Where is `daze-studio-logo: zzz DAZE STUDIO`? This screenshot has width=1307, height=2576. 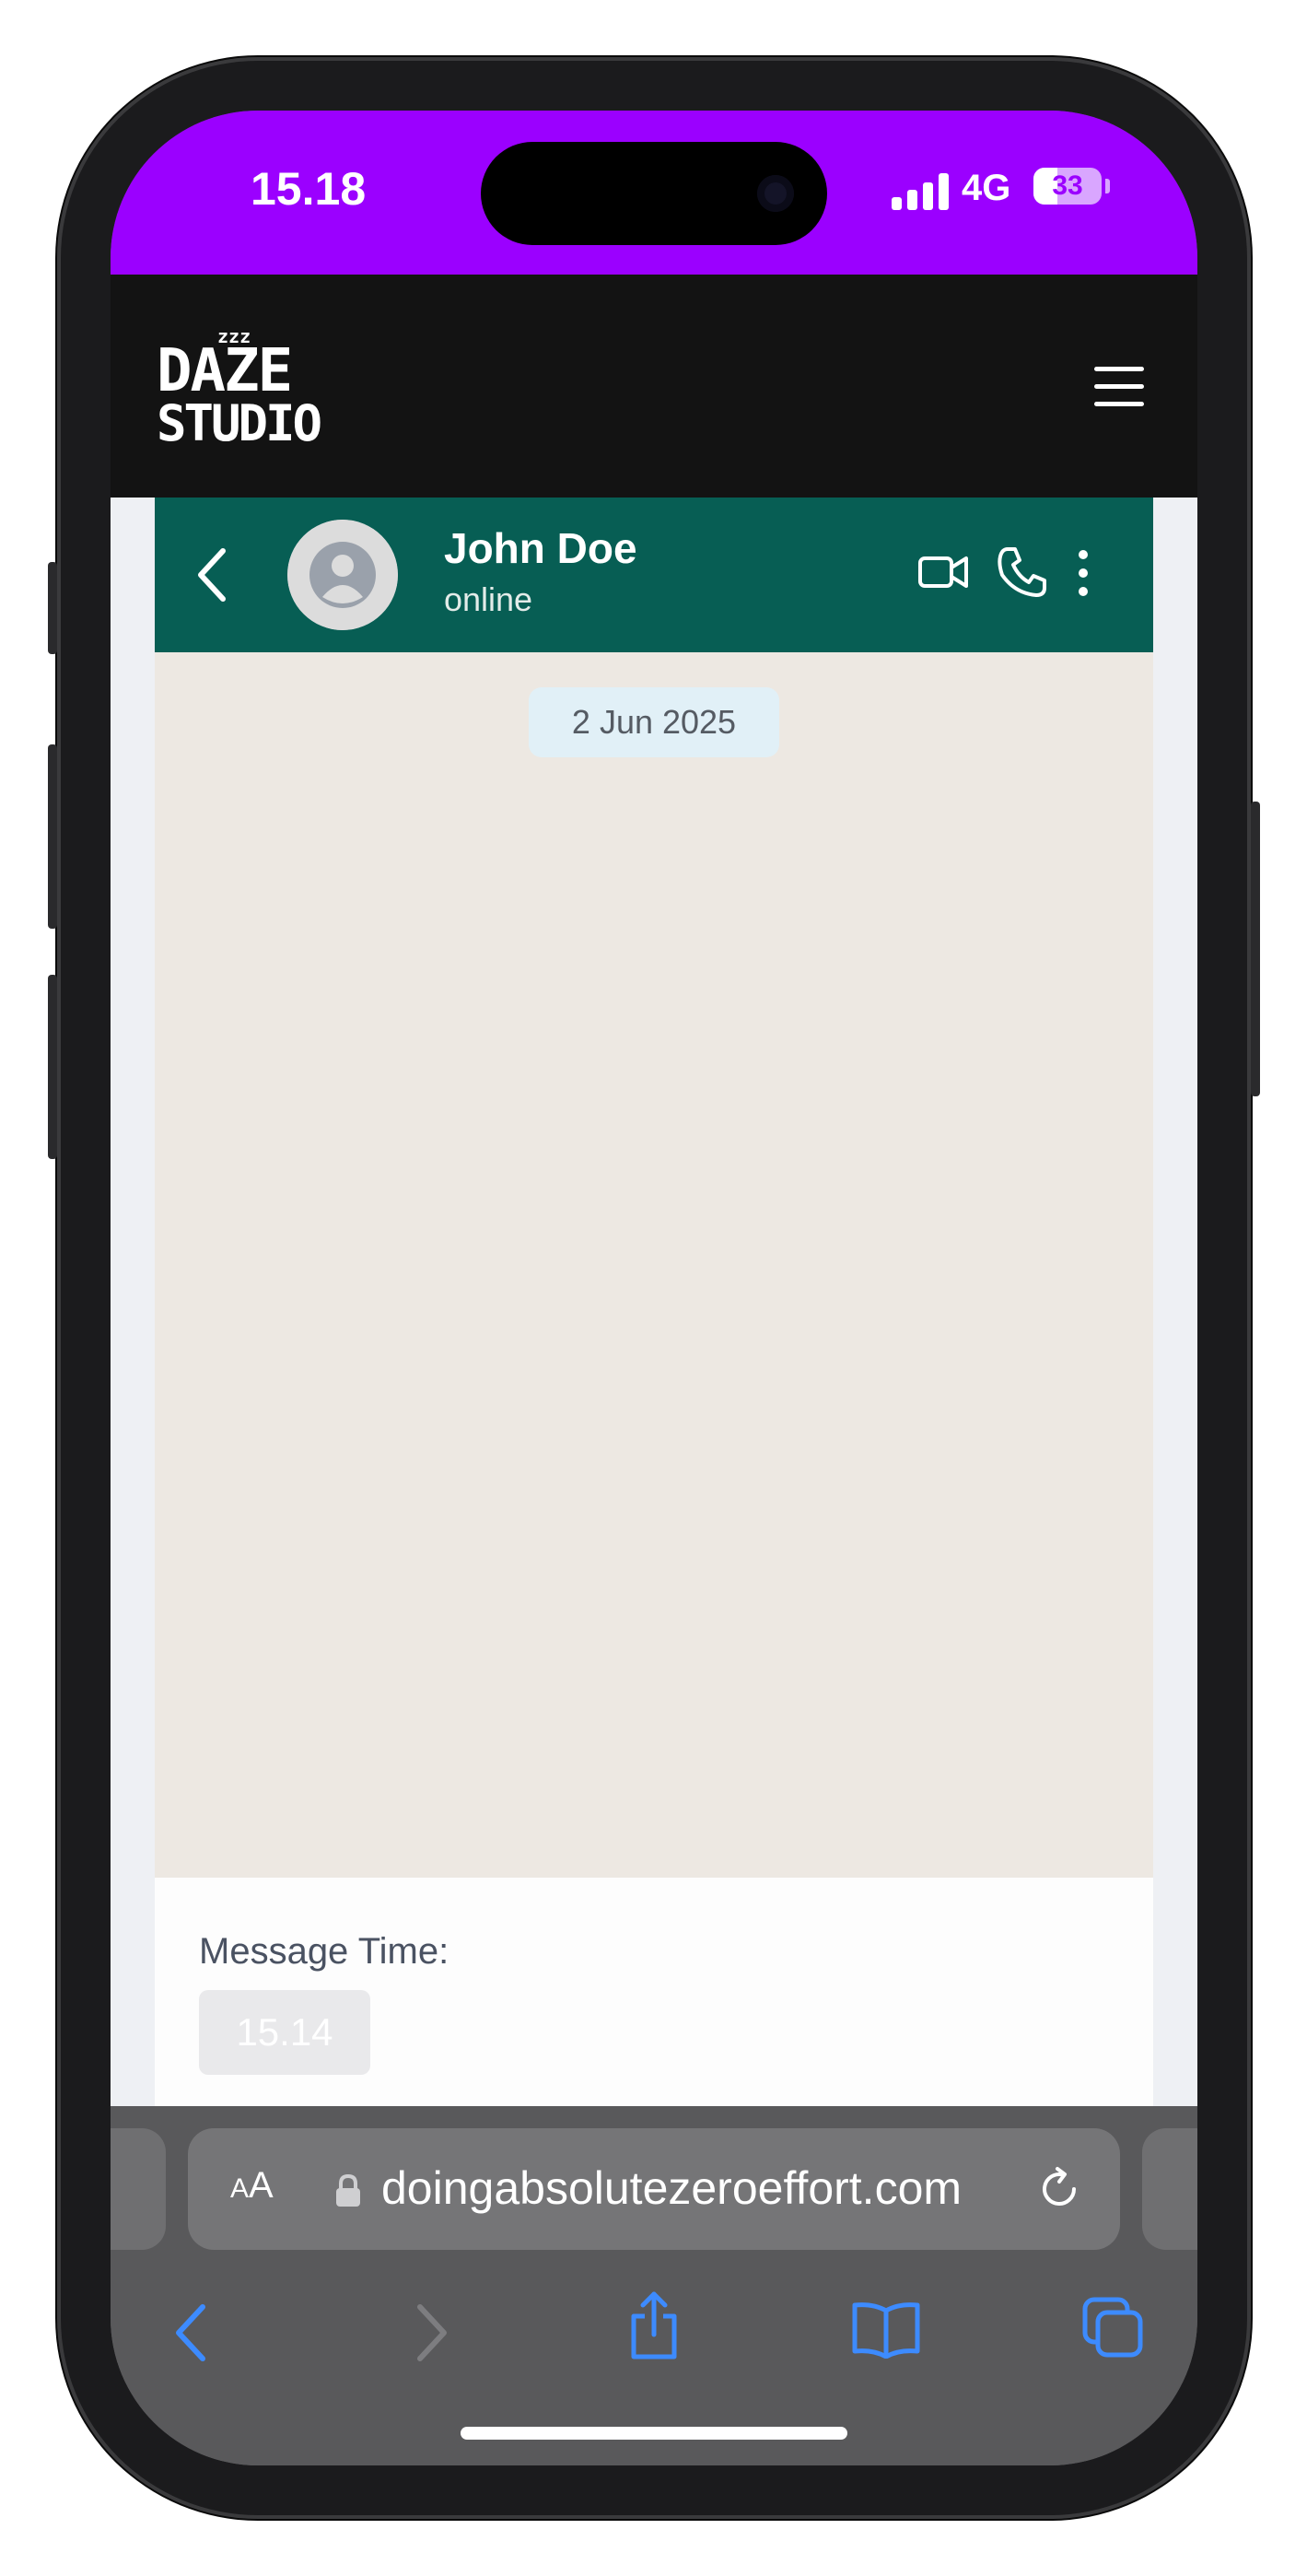
daze-studio-logo: zzz DAZE STUDIO is located at coordinates (270, 388).